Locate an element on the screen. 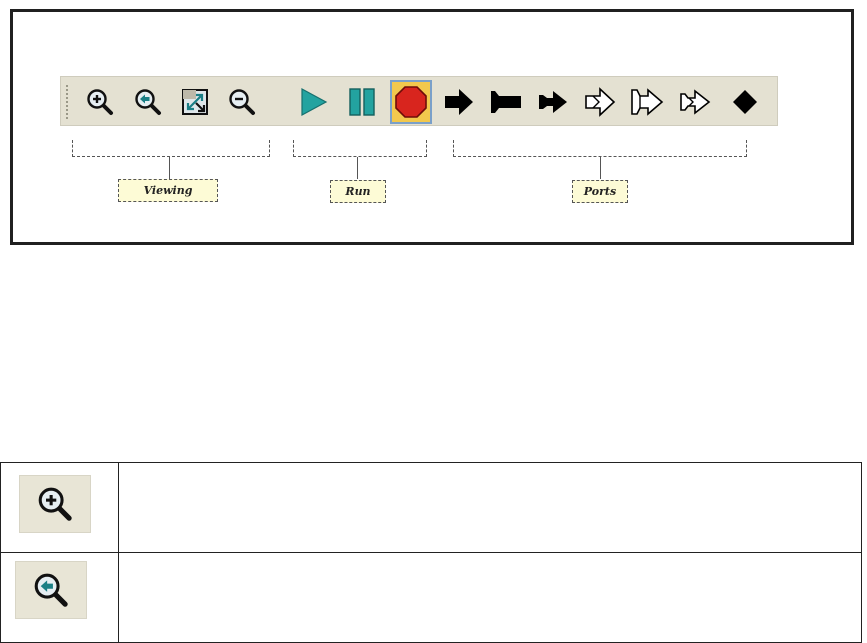 This screenshot has width=867, height=643. output-port-icon is located at coordinates (506, 102).